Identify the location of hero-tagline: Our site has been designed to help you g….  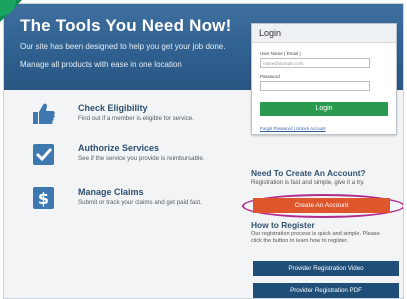
(123, 46).